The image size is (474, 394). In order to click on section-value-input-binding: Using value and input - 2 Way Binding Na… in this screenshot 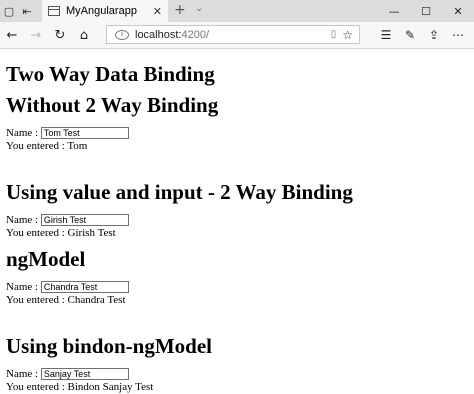, I will do `click(237, 210)`.